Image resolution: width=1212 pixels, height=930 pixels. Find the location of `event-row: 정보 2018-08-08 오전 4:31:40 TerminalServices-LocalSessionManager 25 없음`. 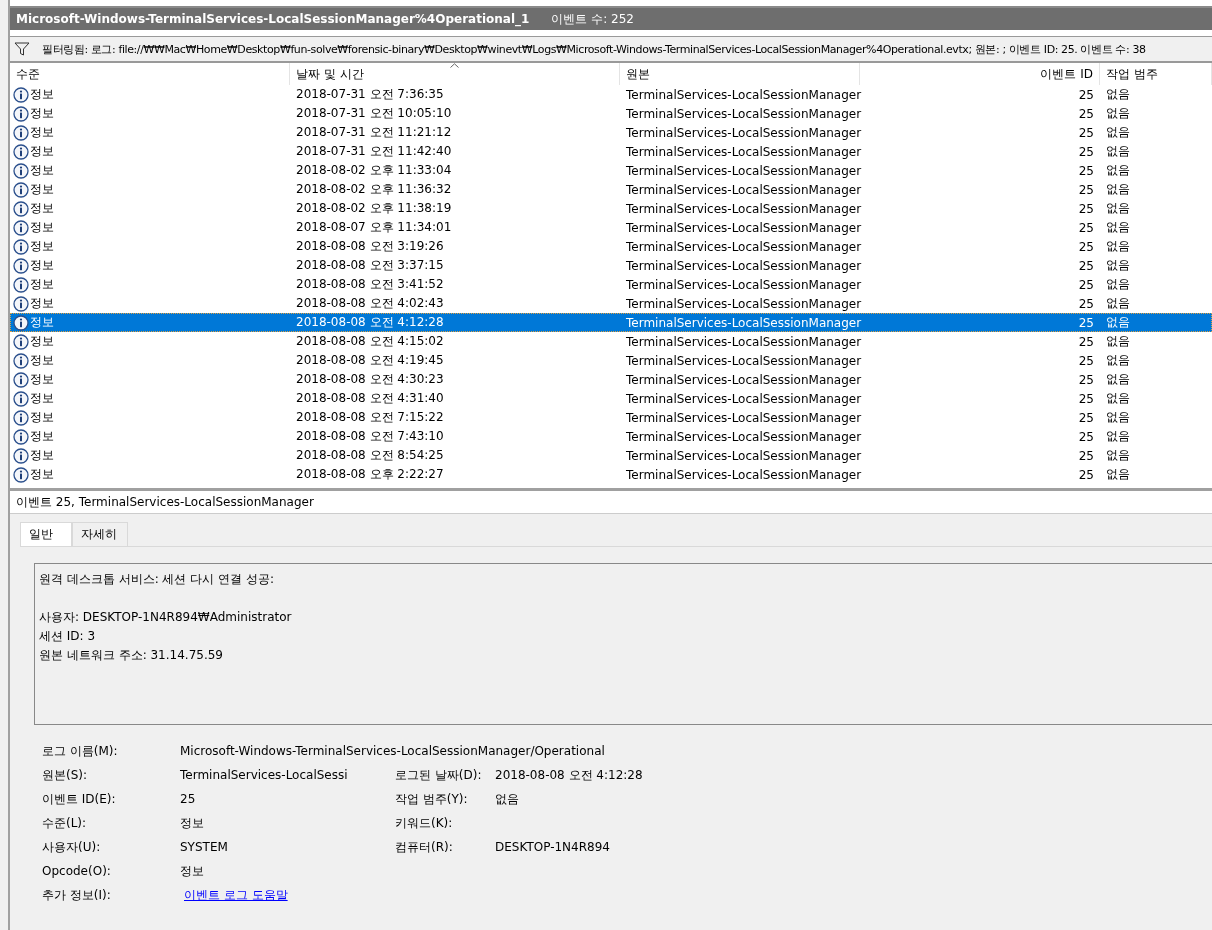

event-row: 정보 2018-08-08 오전 4:31:40 TerminalServices-LocalSessionManager 25 없음 is located at coordinates (611, 398).